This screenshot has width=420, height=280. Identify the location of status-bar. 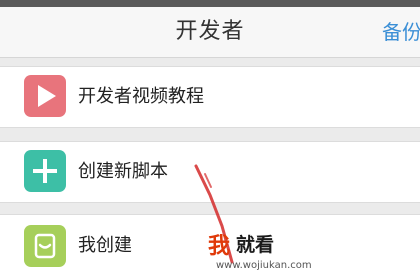
(210, 3).